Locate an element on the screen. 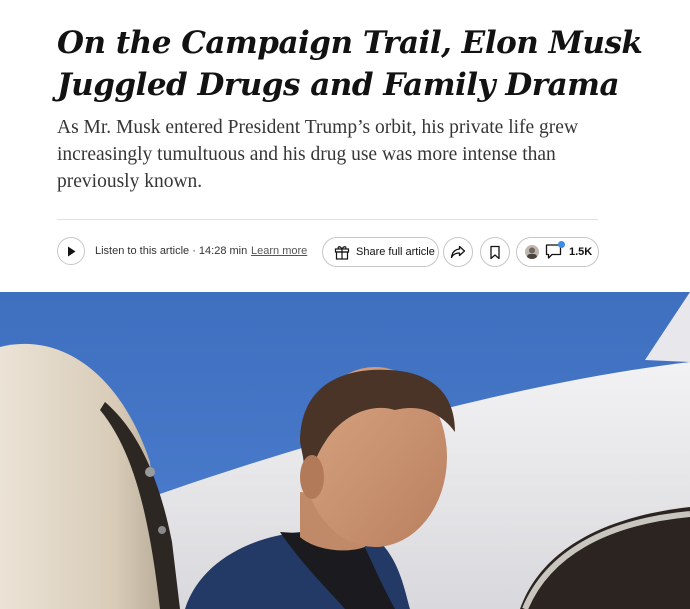  gift-icon is located at coordinates (342, 253).